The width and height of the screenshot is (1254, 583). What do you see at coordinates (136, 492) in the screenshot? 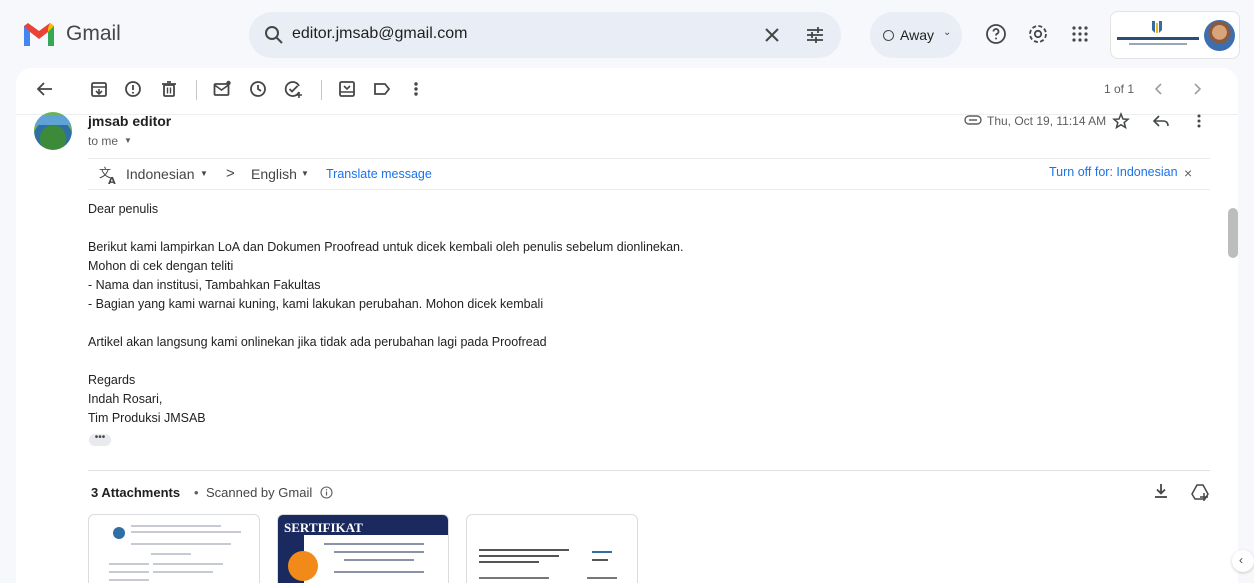
I see `attachments-title: 3 Attachments` at bounding box center [136, 492].